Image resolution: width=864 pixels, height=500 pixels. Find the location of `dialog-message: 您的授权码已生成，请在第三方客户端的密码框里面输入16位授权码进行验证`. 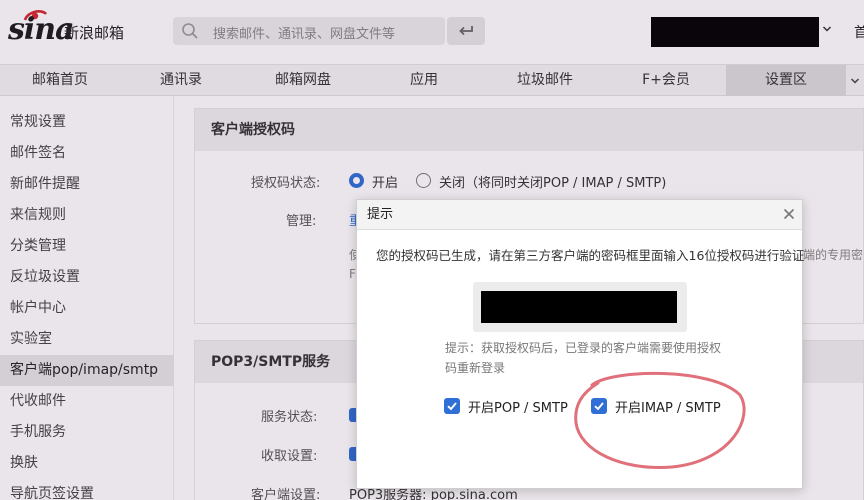

dialog-message: 您的授权码已生成，请在第三方客户端的密码框里面输入16位授权码进行验证 is located at coordinates (590, 255).